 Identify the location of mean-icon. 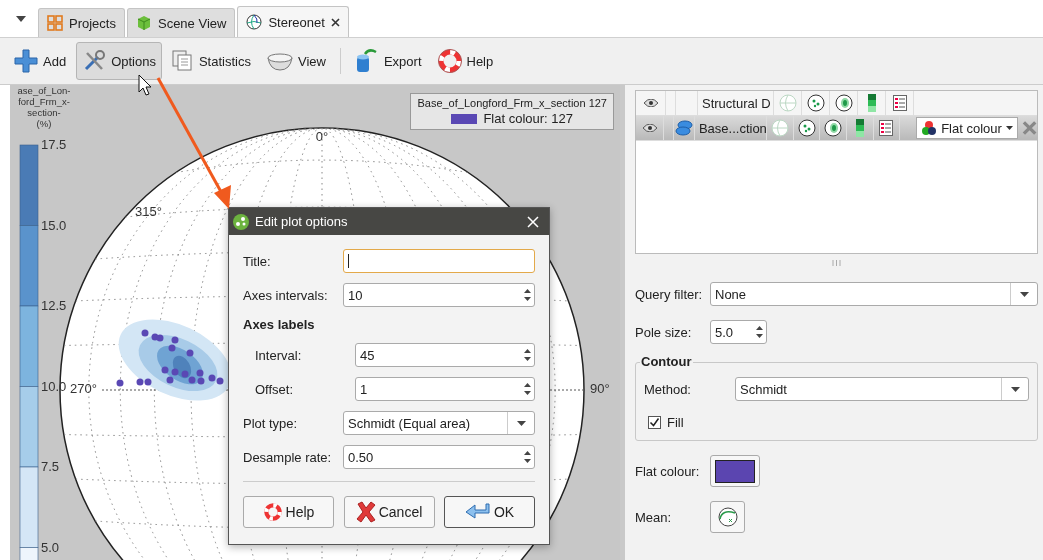
(727, 517).